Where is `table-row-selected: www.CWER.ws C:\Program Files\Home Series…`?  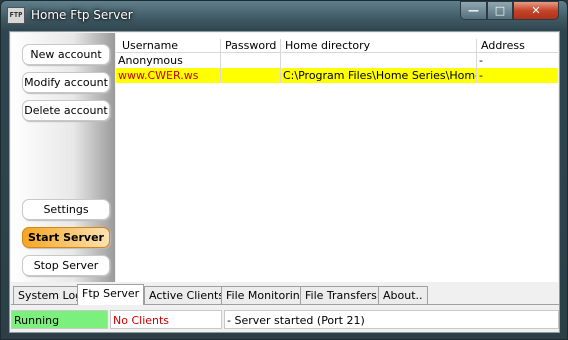
table-row-selected: www.CWER.ws C:\Program Files\Home Series… is located at coordinates (337, 75).